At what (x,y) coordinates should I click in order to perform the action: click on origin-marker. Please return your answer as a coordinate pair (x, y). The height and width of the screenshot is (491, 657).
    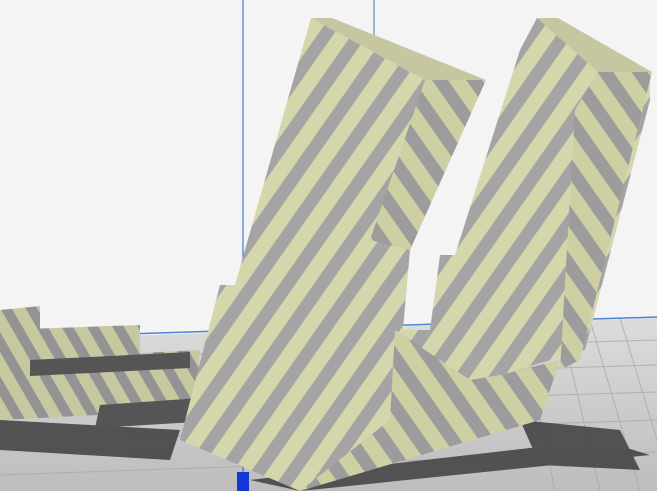
    Looking at the image, I should click on (243, 481).